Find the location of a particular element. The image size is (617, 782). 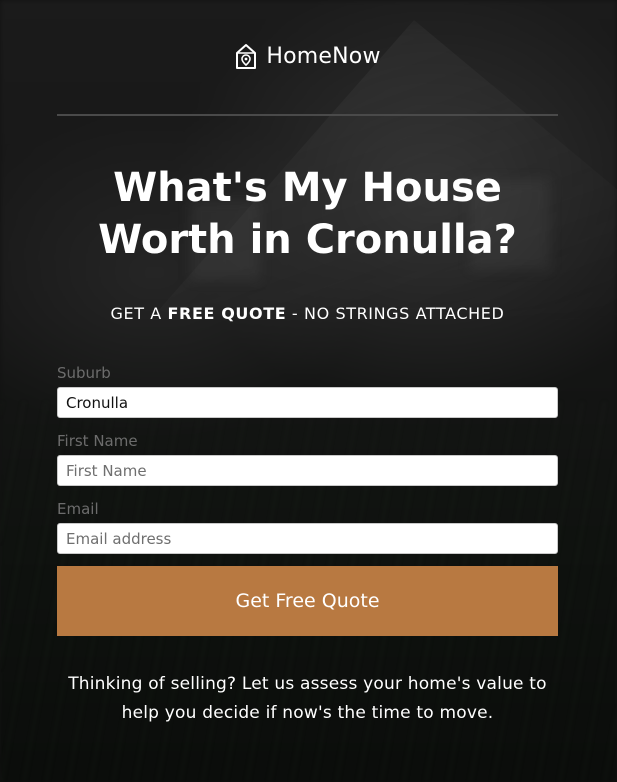

email-label: Email is located at coordinates (78, 509).